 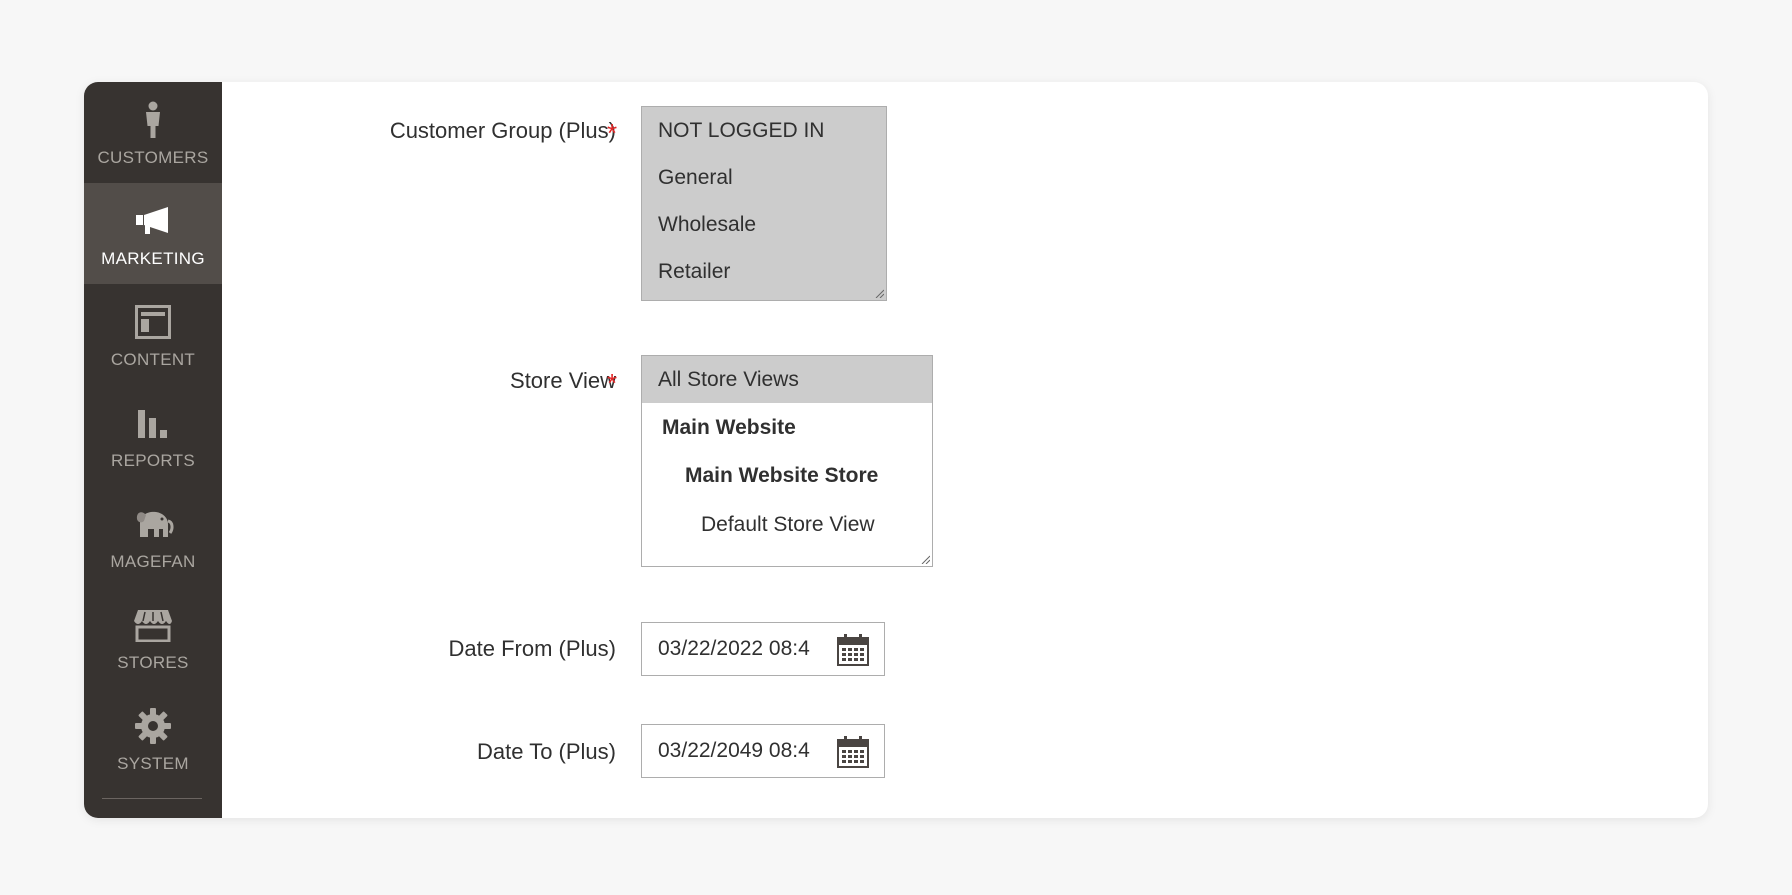 I want to click on sidebar-item-marketing: MARKETING, so click(x=153, y=233).